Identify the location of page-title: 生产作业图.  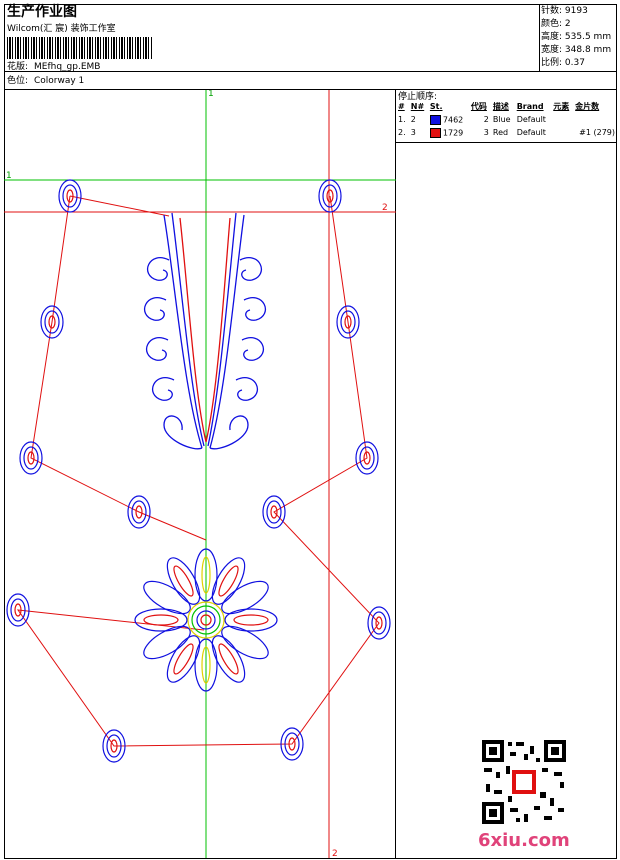
(42, 12).